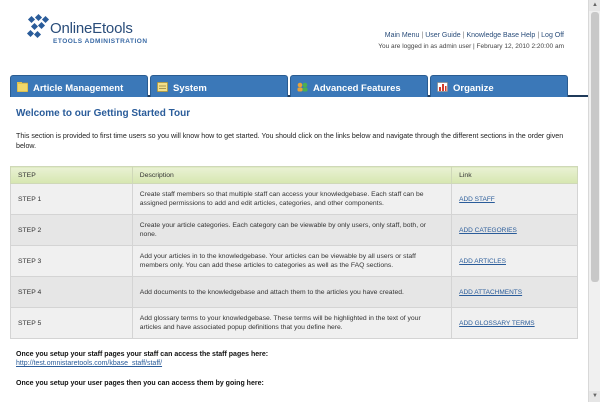 This screenshot has width=600, height=402. What do you see at coordinates (514, 199) in the screenshot?
I see `link-cell: ADD STAFF` at bounding box center [514, 199].